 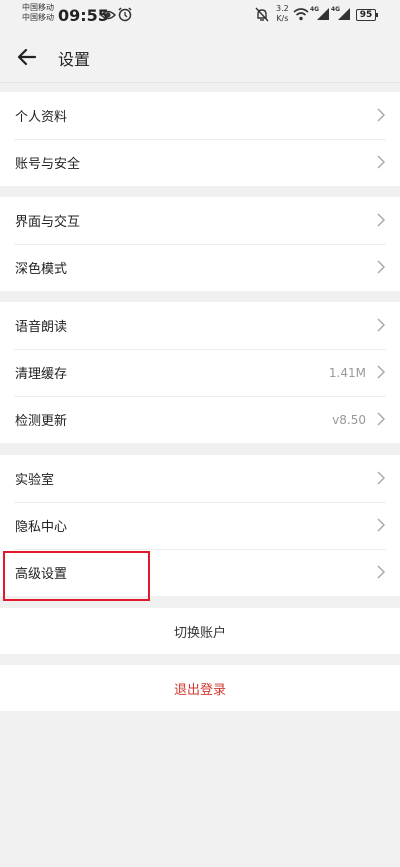 I want to click on row-label: 实验室, so click(x=35, y=480).